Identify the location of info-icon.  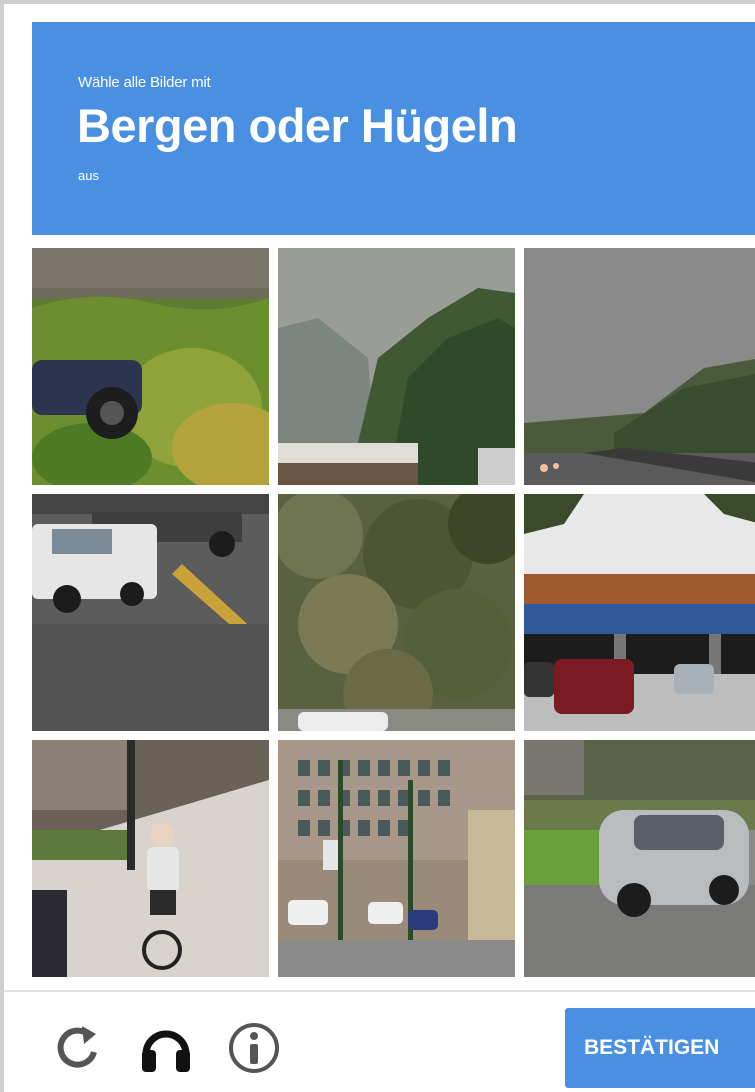
(254, 1048).